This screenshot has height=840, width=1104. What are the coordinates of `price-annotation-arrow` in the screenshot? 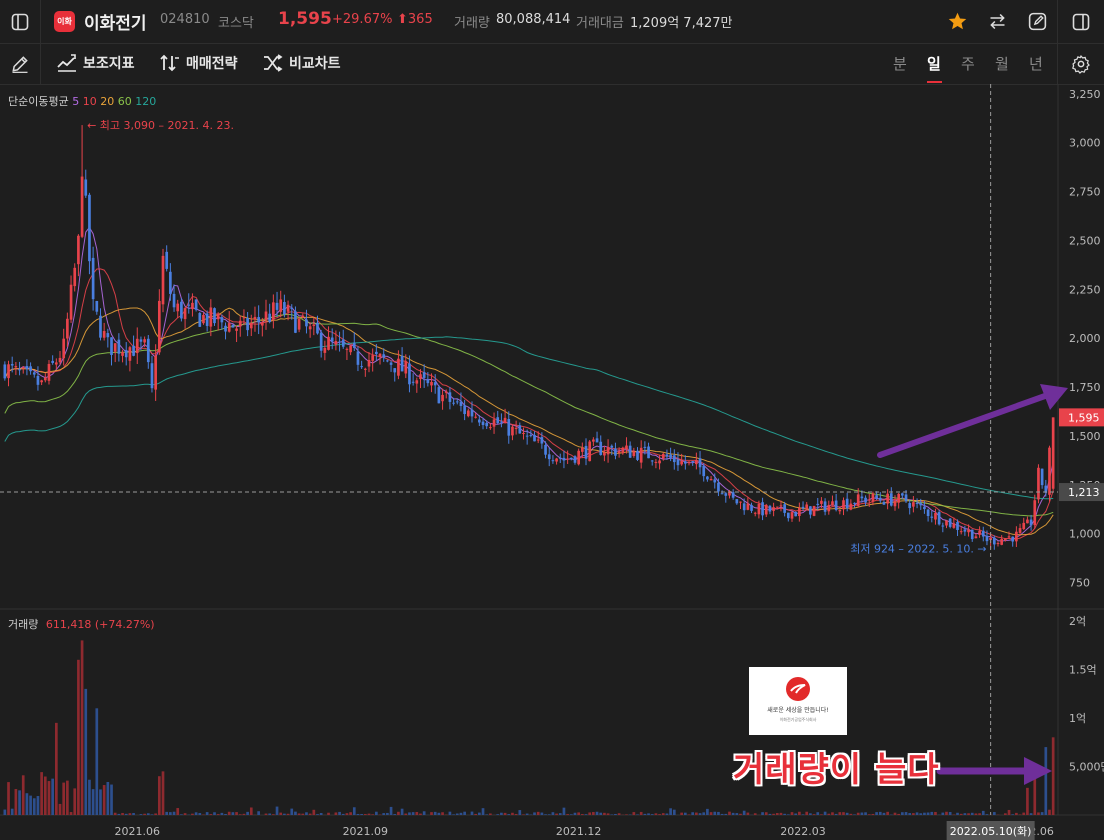 It's located at (962, 425).